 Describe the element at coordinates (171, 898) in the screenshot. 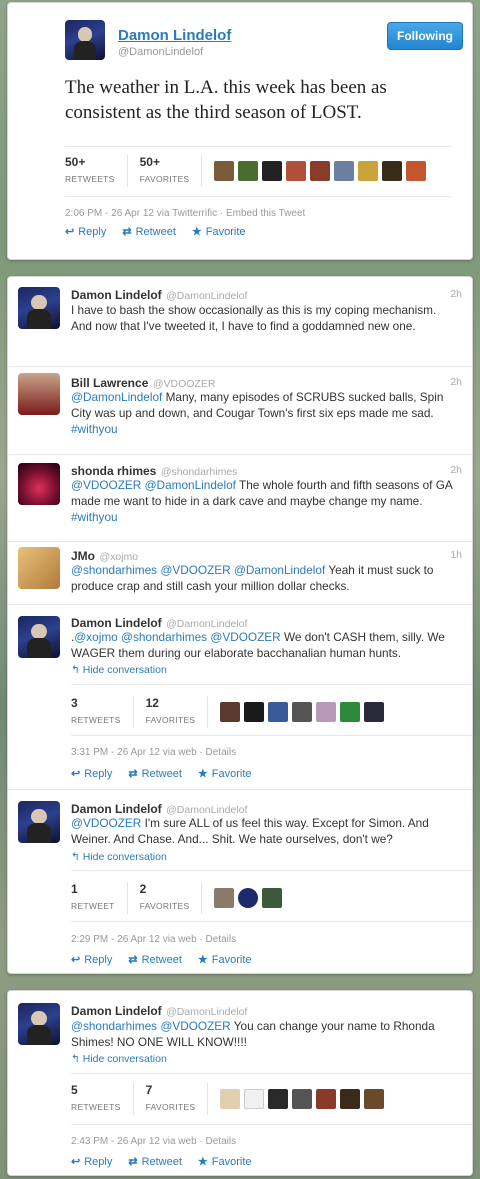

I see `favorites-stat: 2 FAVORITES` at that location.